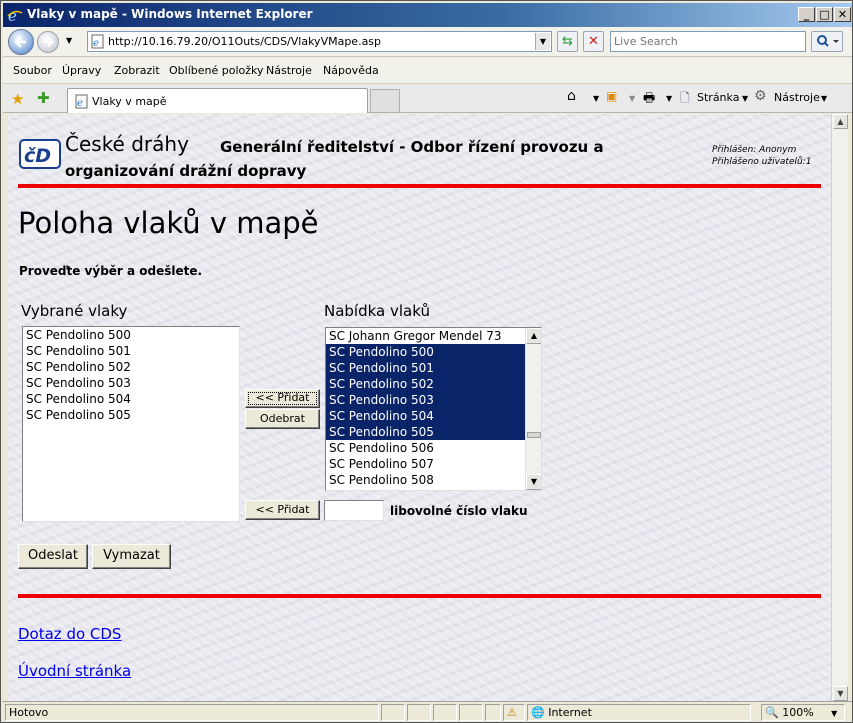  Describe the element at coordinates (48, 42) in the screenshot. I see `forward-button` at that location.